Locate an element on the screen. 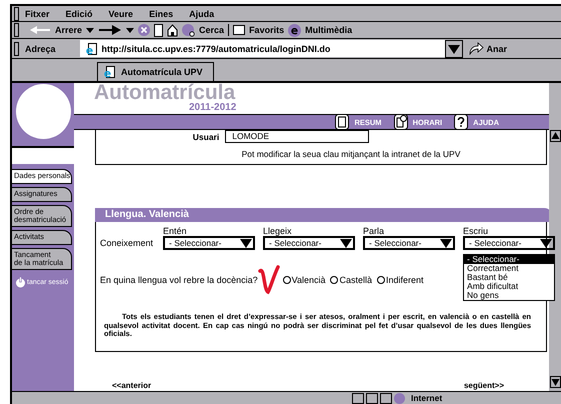 This screenshot has height=404, width=561. close-icon is located at coordinates (144, 30).